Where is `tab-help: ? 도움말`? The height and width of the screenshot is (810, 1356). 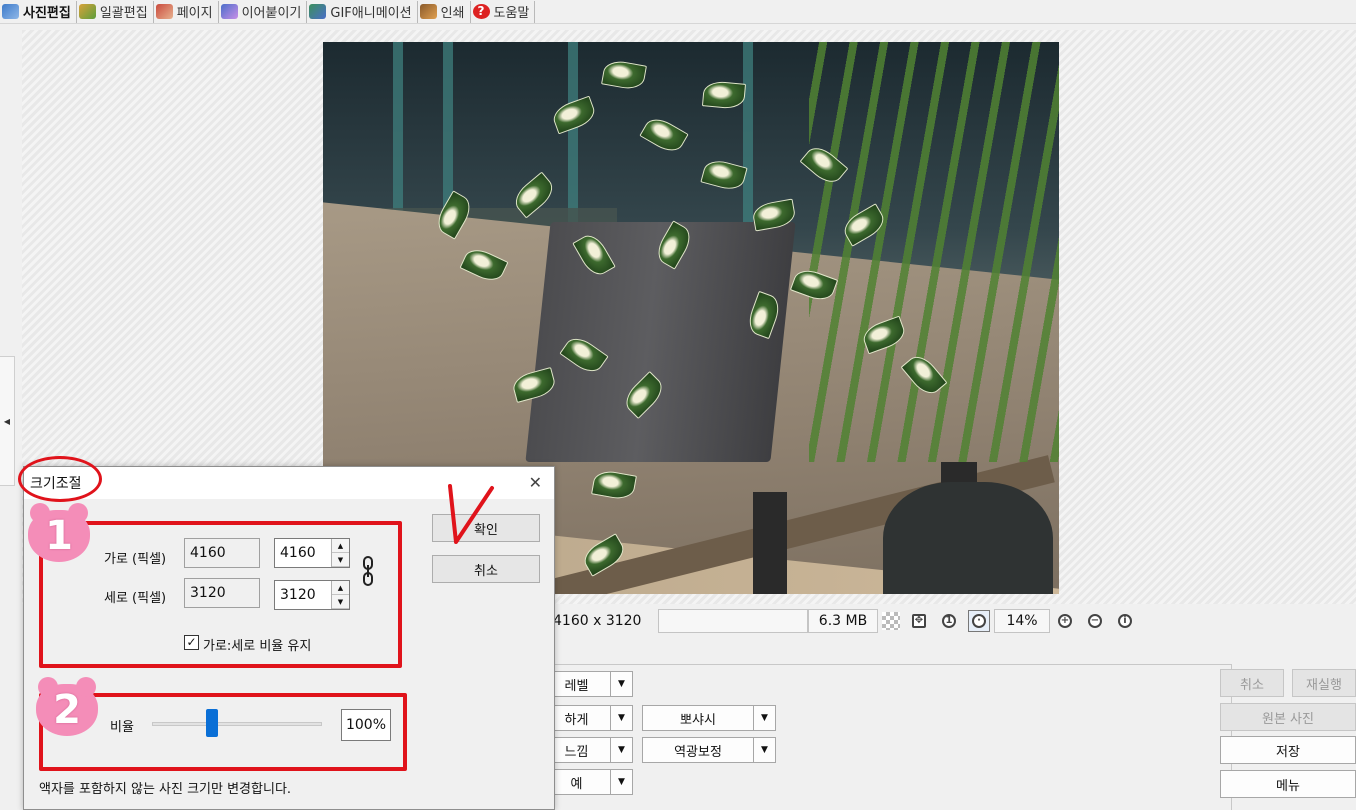
tab-help: ? 도움말 is located at coordinates (503, 11).